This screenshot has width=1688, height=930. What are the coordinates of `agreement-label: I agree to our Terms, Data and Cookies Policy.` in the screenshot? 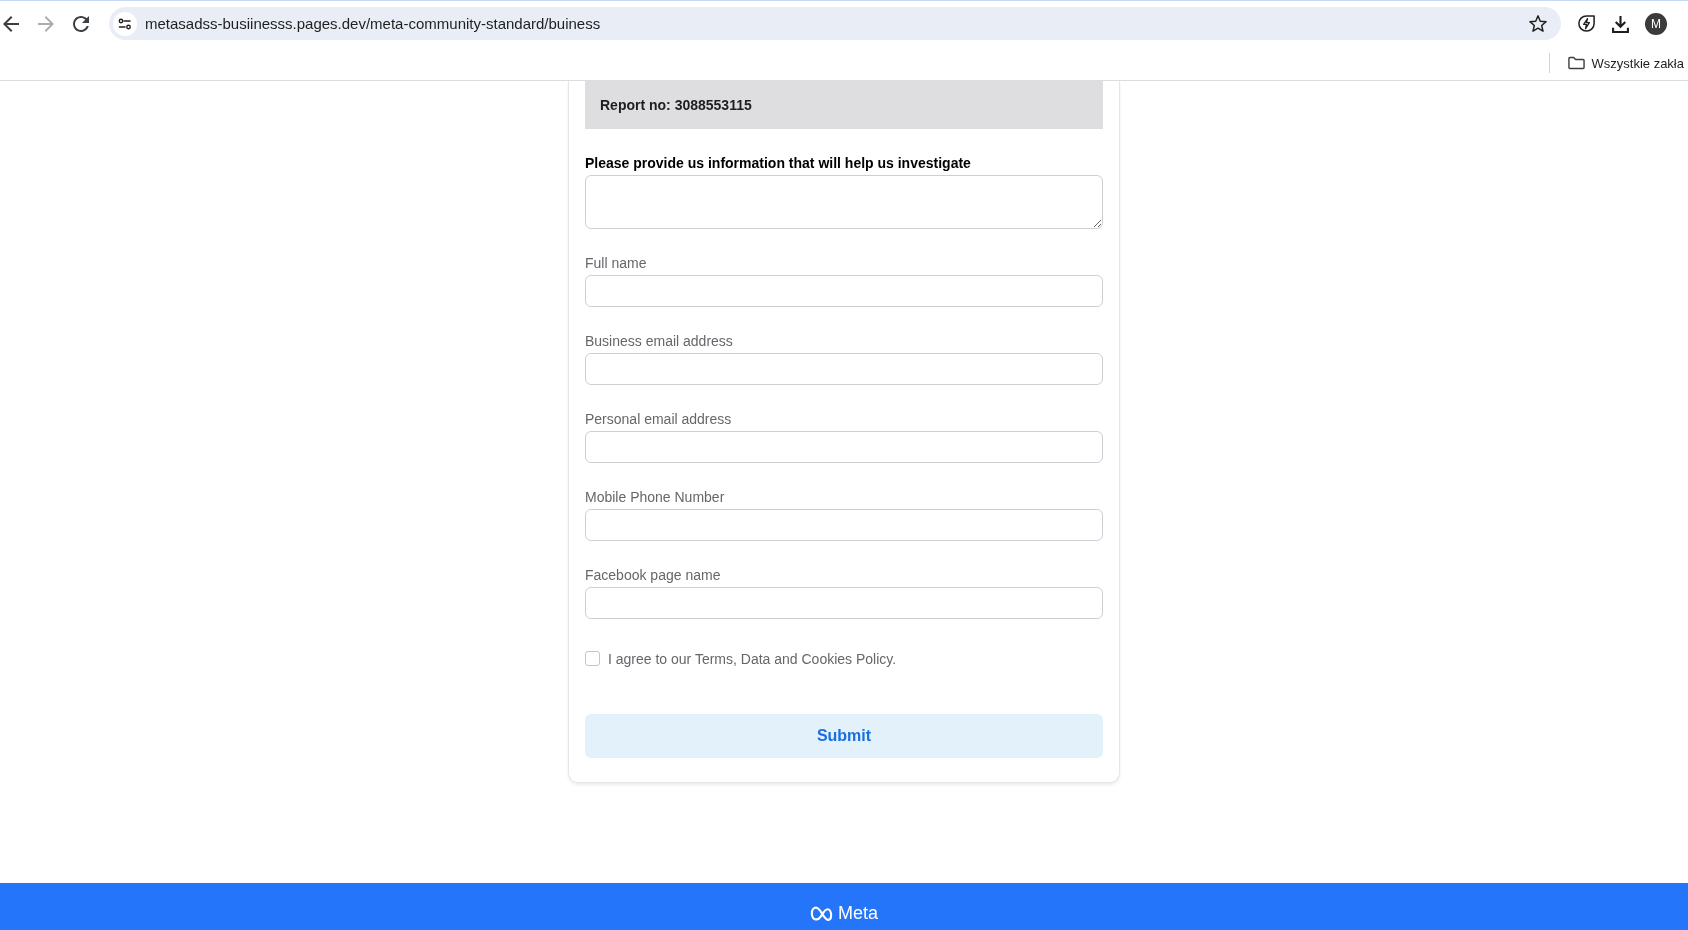 It's located at (752, 658).